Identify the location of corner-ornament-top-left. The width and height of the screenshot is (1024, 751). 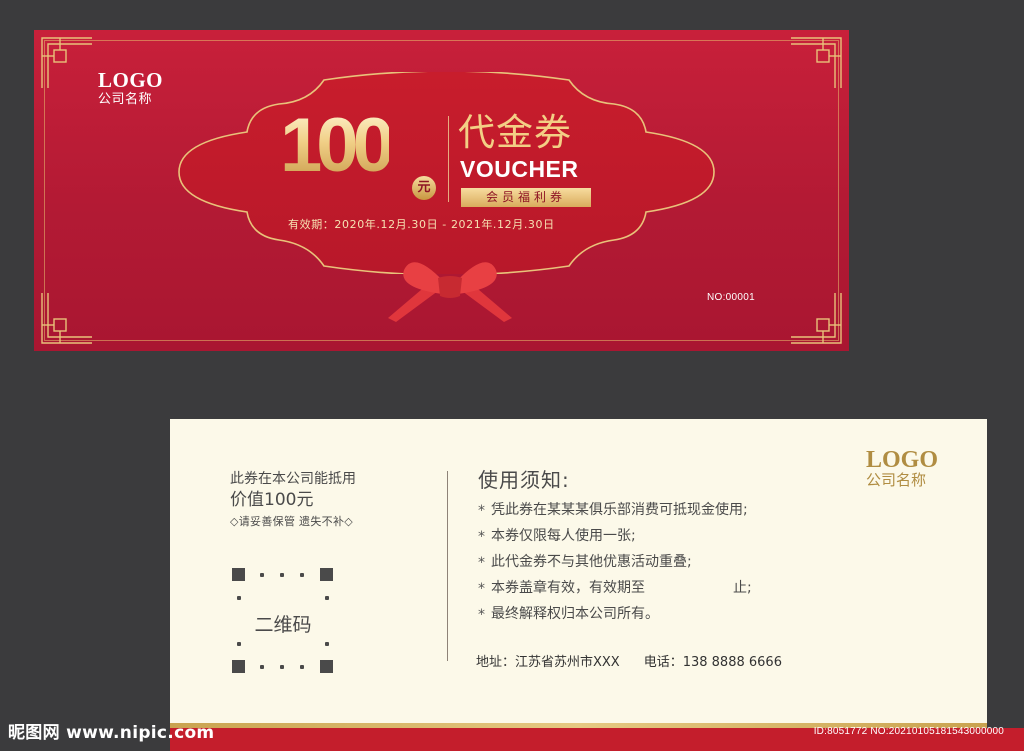
(67, 63).